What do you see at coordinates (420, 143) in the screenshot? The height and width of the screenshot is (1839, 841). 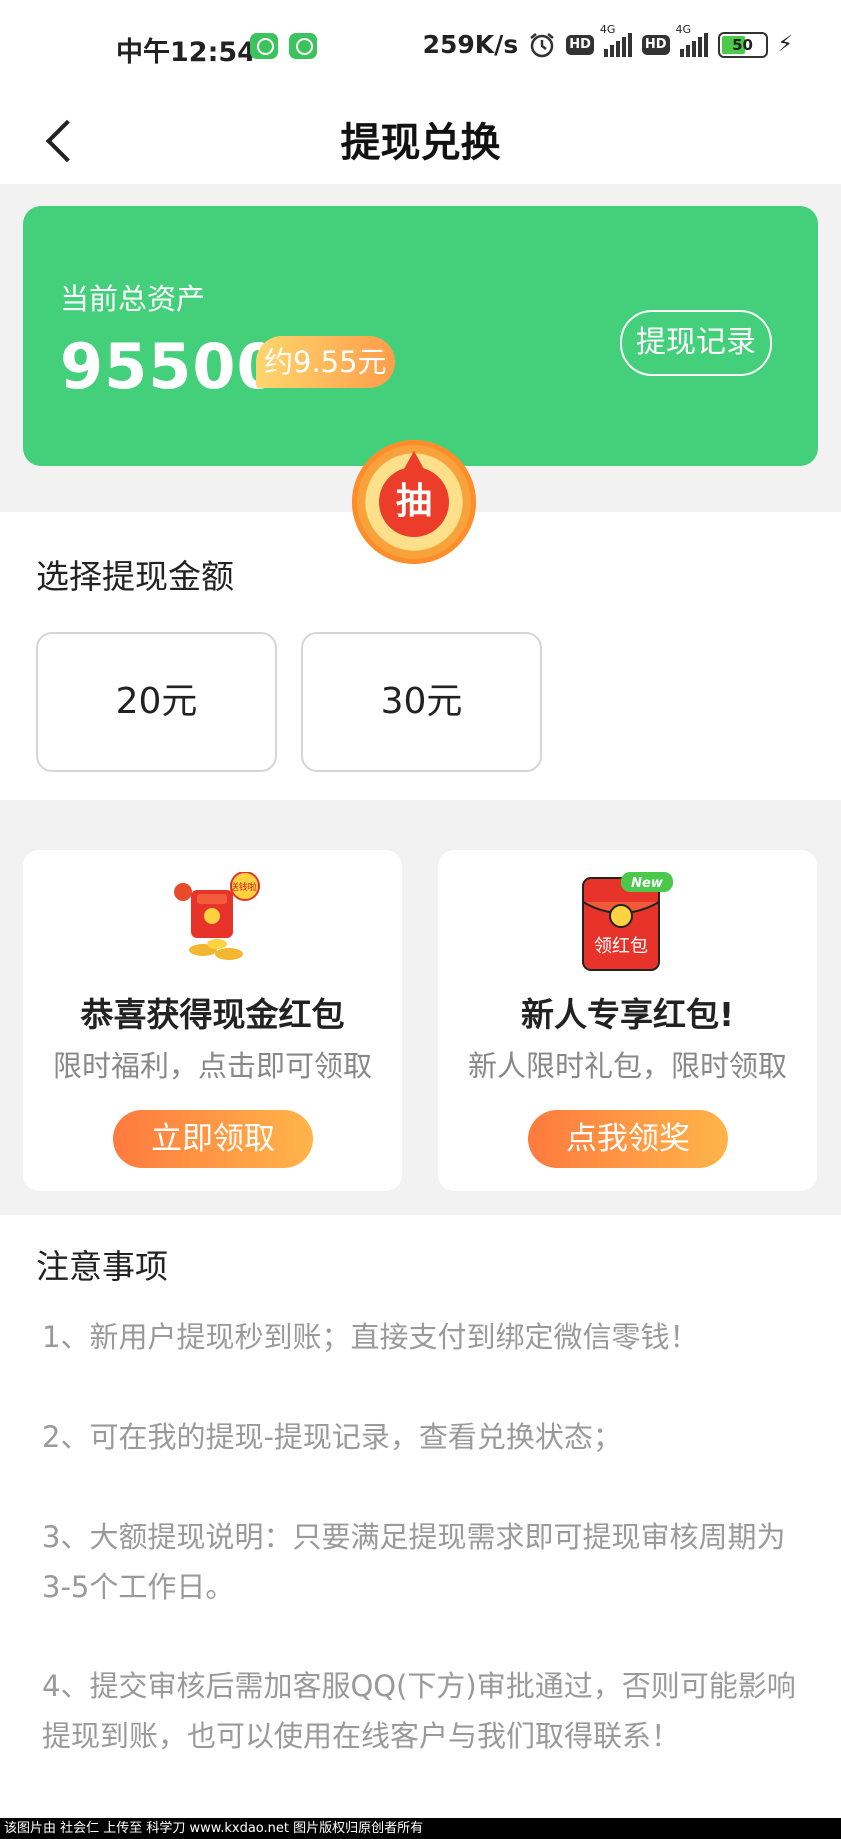 I see `page-title: 提现兑换` at bounding box center [420, 143].